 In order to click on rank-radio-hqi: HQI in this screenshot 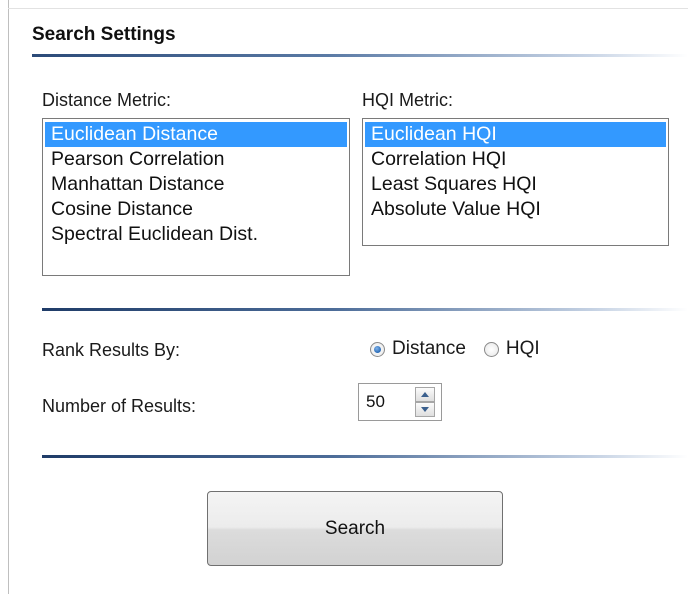, I will do `click(511, 349)`.